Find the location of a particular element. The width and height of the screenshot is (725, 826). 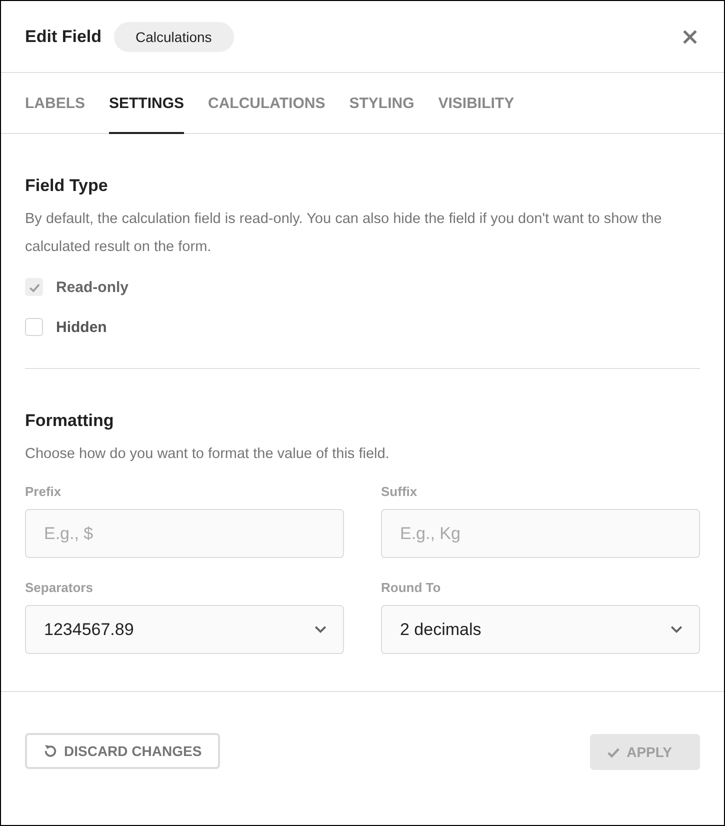

section-heading: Field Type is located at coordinates (67, 186).